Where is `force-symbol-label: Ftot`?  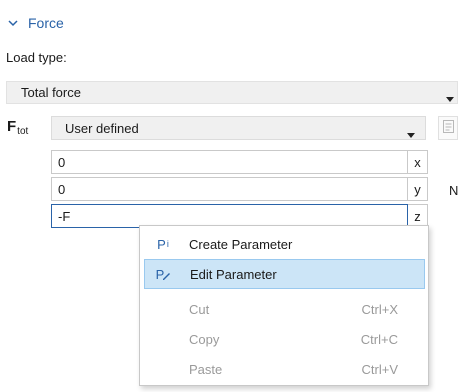 force-symbol-label: Ftot is located at coordinates (17, 127).